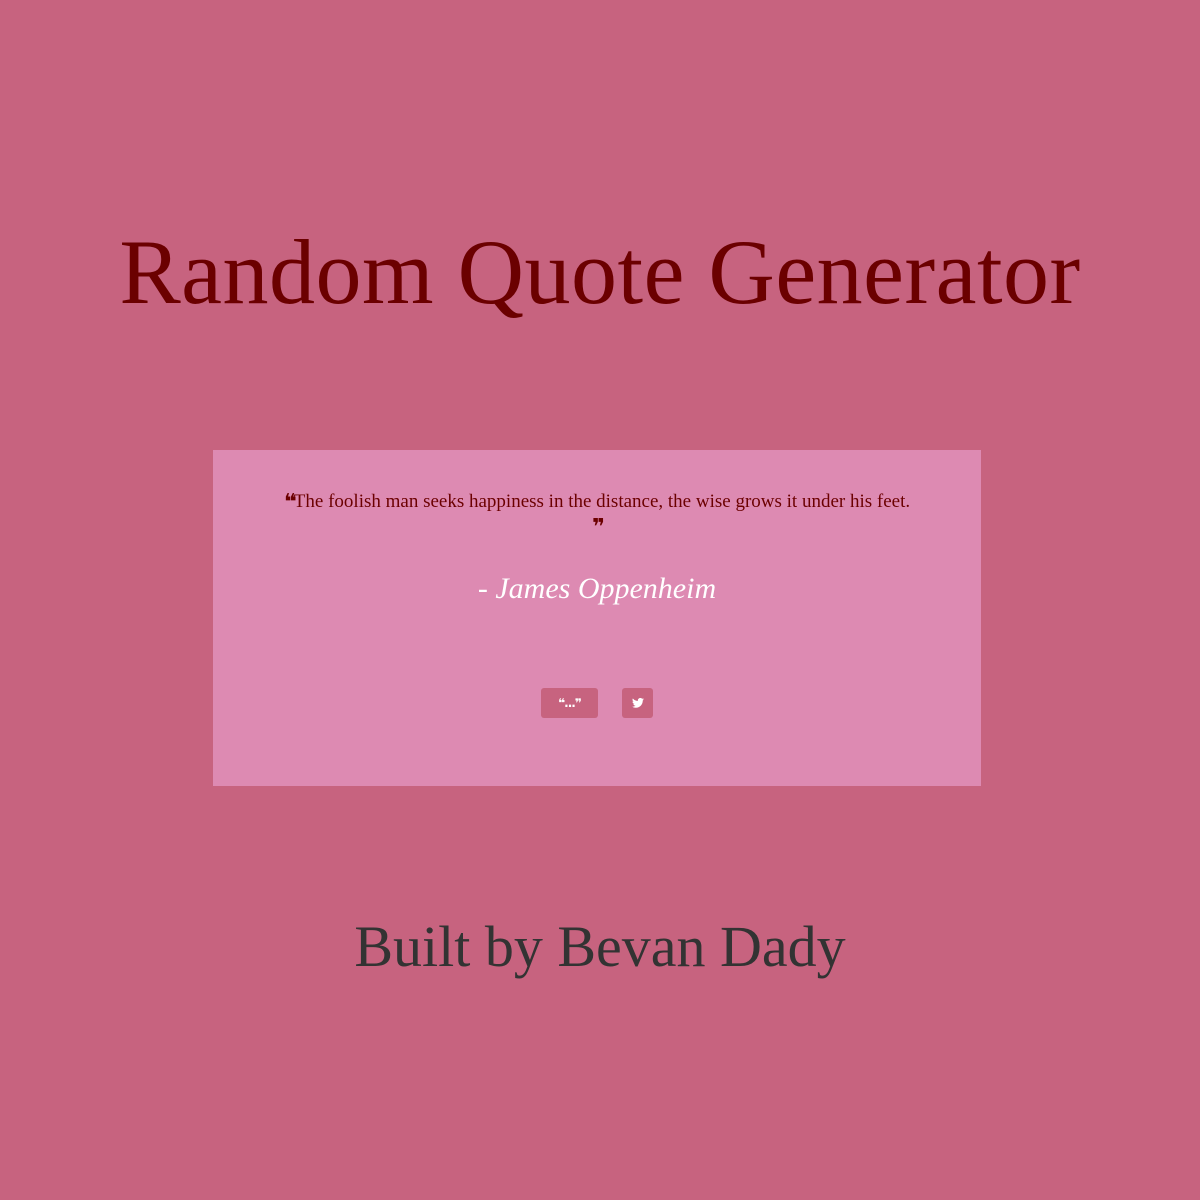  Describe the element at coordinates (600, 946) in the screenshot. I see `footer-credit: Built by Bevan Dady` at that location.